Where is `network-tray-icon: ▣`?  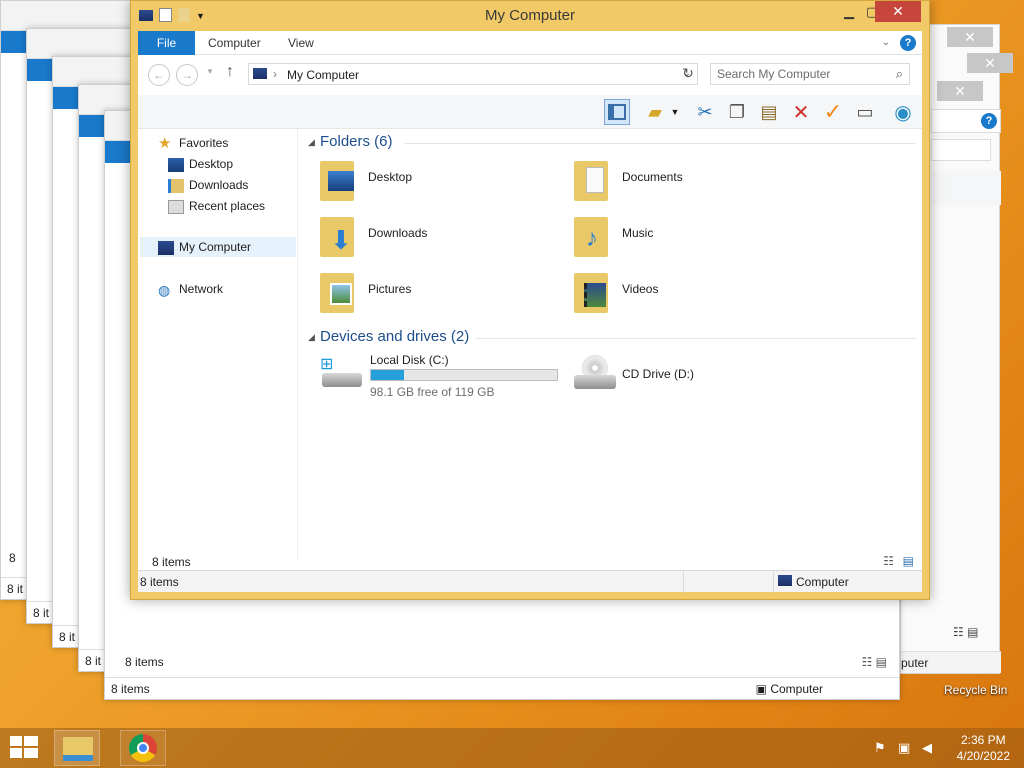
network-tray-icon: ▣ is located at coordinates (904, 748).